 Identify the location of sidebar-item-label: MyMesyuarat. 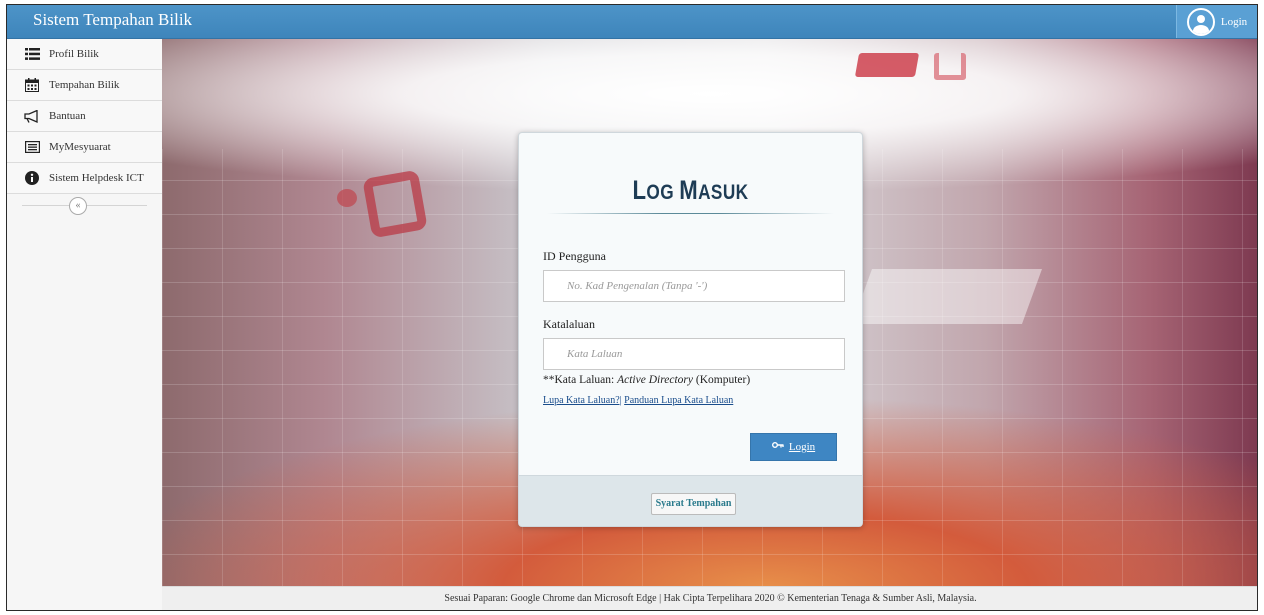
(80, 147).